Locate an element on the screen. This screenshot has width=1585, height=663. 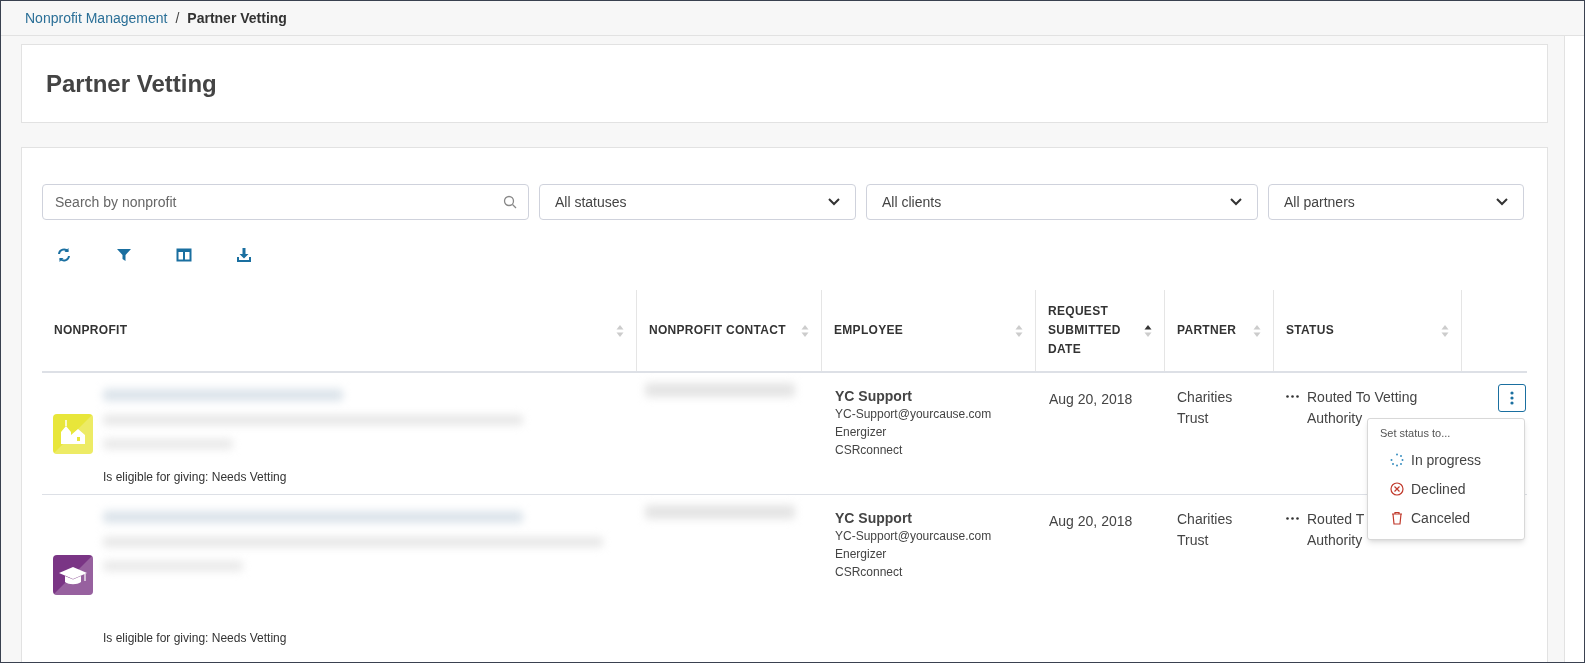
menu-item: Canceled is located at coordinates (1446, 518).